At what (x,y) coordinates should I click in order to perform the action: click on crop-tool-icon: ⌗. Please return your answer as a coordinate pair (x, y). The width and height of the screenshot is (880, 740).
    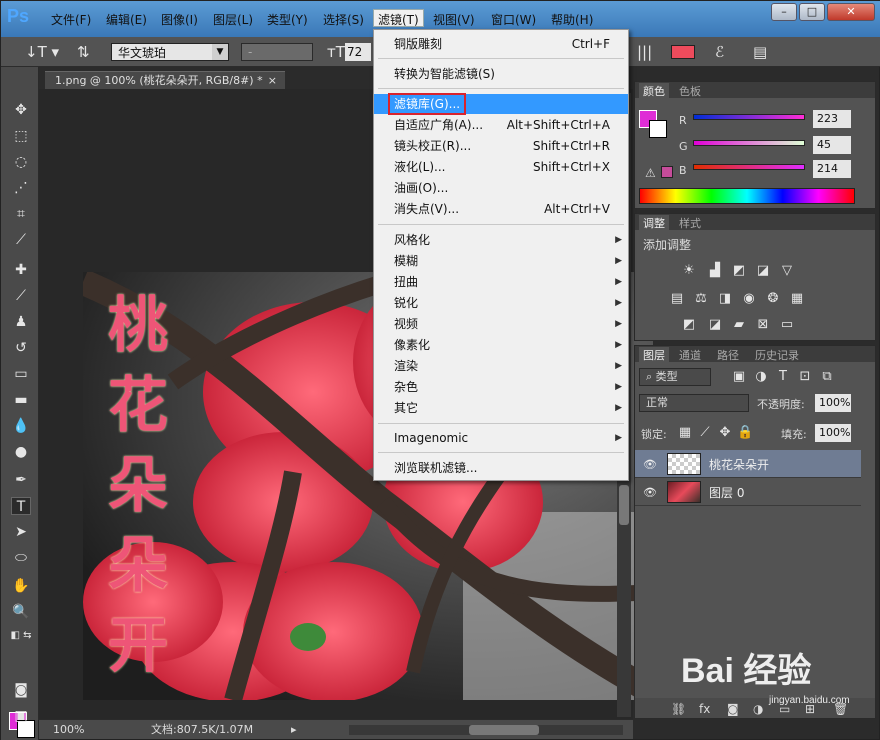
    Looking at the image, I should click on (21, 214).